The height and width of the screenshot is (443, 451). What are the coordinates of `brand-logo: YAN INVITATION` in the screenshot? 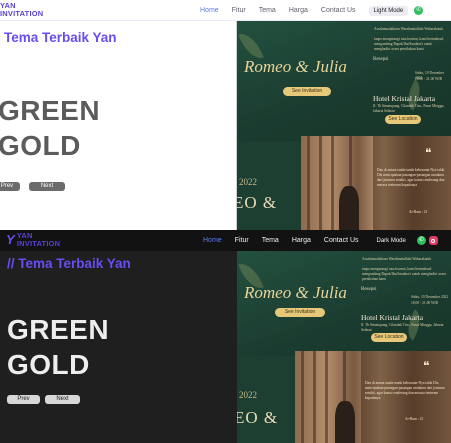 It's located at (21, 9).